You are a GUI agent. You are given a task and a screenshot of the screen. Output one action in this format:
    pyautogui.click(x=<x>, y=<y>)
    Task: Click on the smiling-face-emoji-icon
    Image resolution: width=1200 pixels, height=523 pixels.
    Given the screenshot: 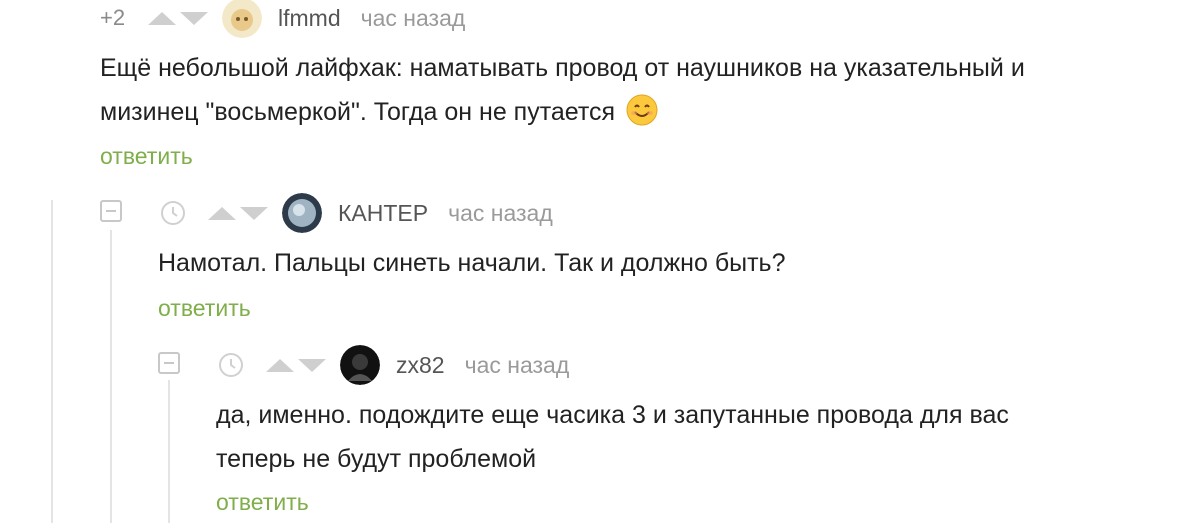 What is the action you would take?
    pyautogui.click(x=642, y=110)
    